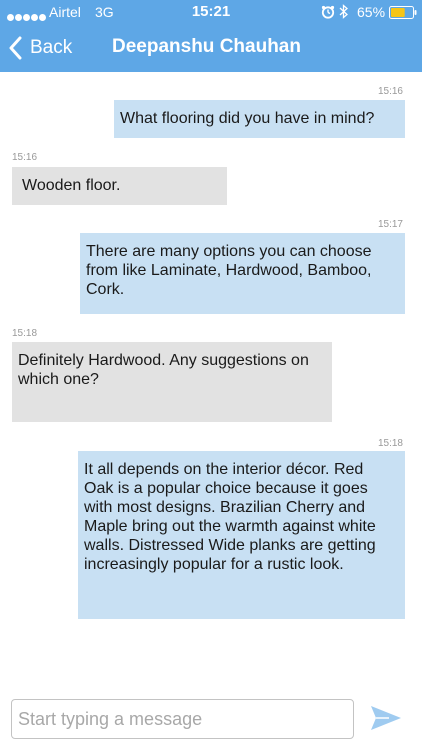 Image resolution: width=422 pixels, height=750 pixels. I want to click on outgoing-message-bubble: What flooring did you have in mind?, so click(259, 119).